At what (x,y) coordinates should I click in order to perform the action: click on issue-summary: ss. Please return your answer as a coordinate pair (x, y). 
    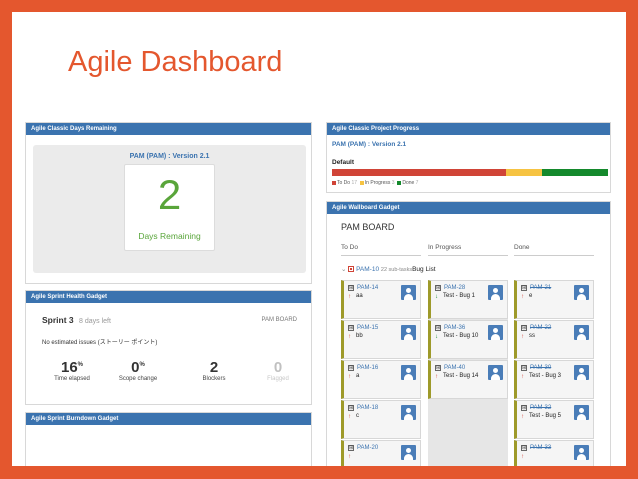
    Looking at the image, I should click on (532, 336).